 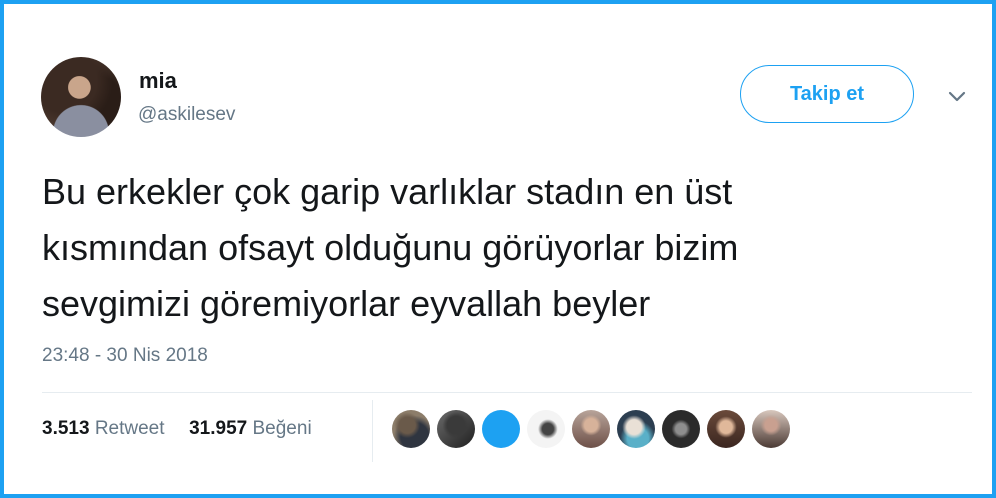 What do you see at coordinates (218, 428) in the screenshot?
I see `like-count: 31.957` at bounding box center [218, 428].